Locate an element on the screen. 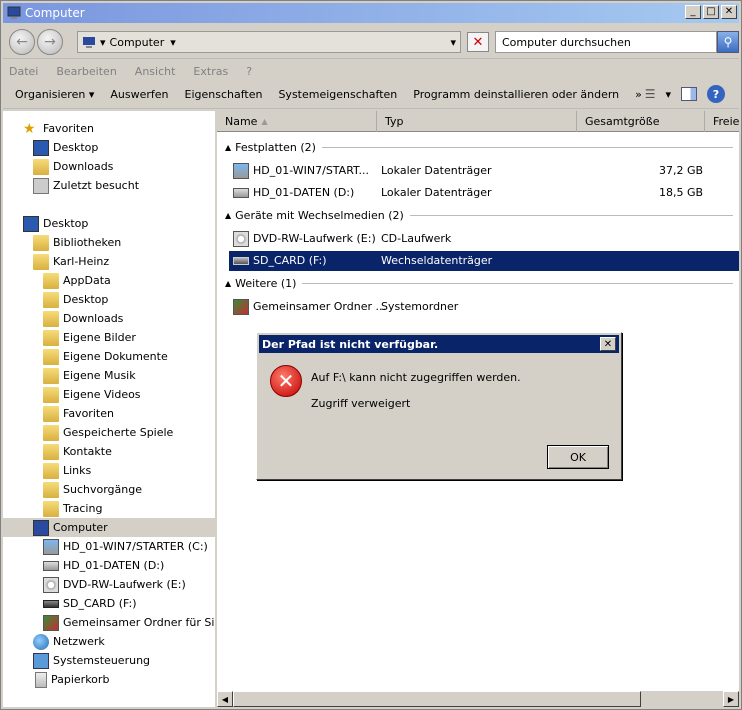 This screenshot has height=710, width=742. minimize-button: _ is located at coordinates (693, 12).